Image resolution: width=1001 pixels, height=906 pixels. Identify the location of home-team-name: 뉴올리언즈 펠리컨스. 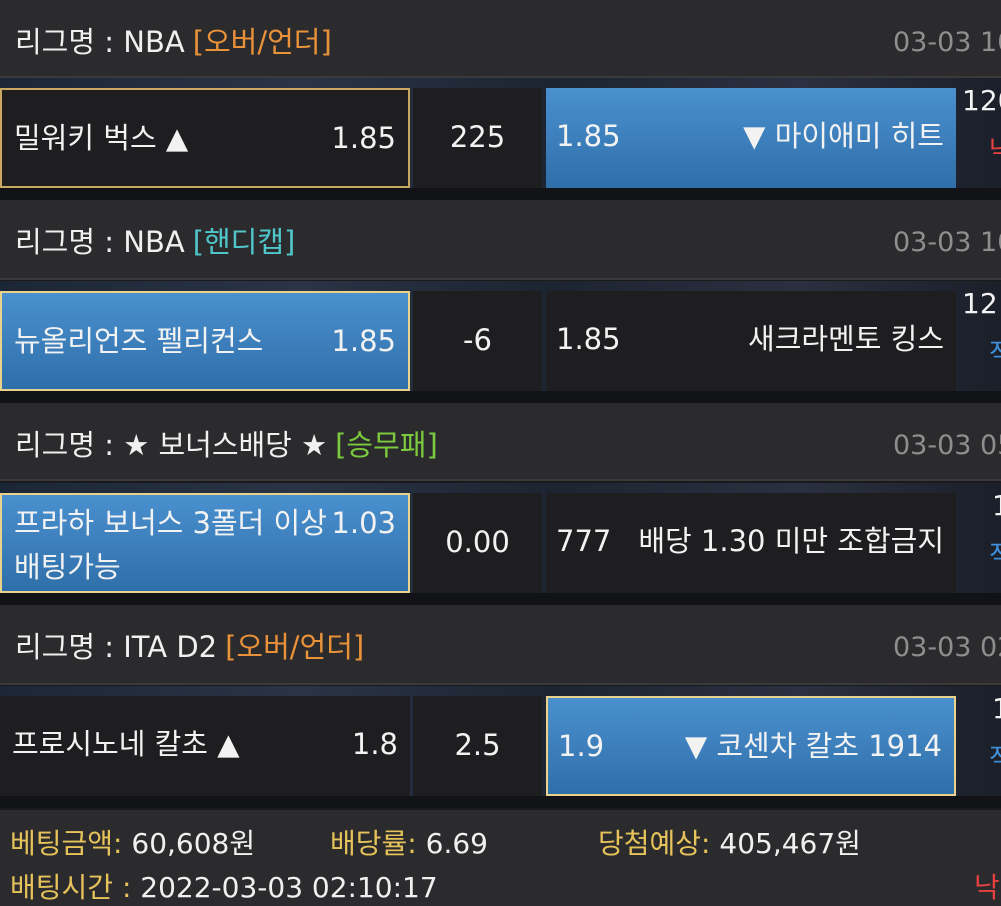
(139, 341).